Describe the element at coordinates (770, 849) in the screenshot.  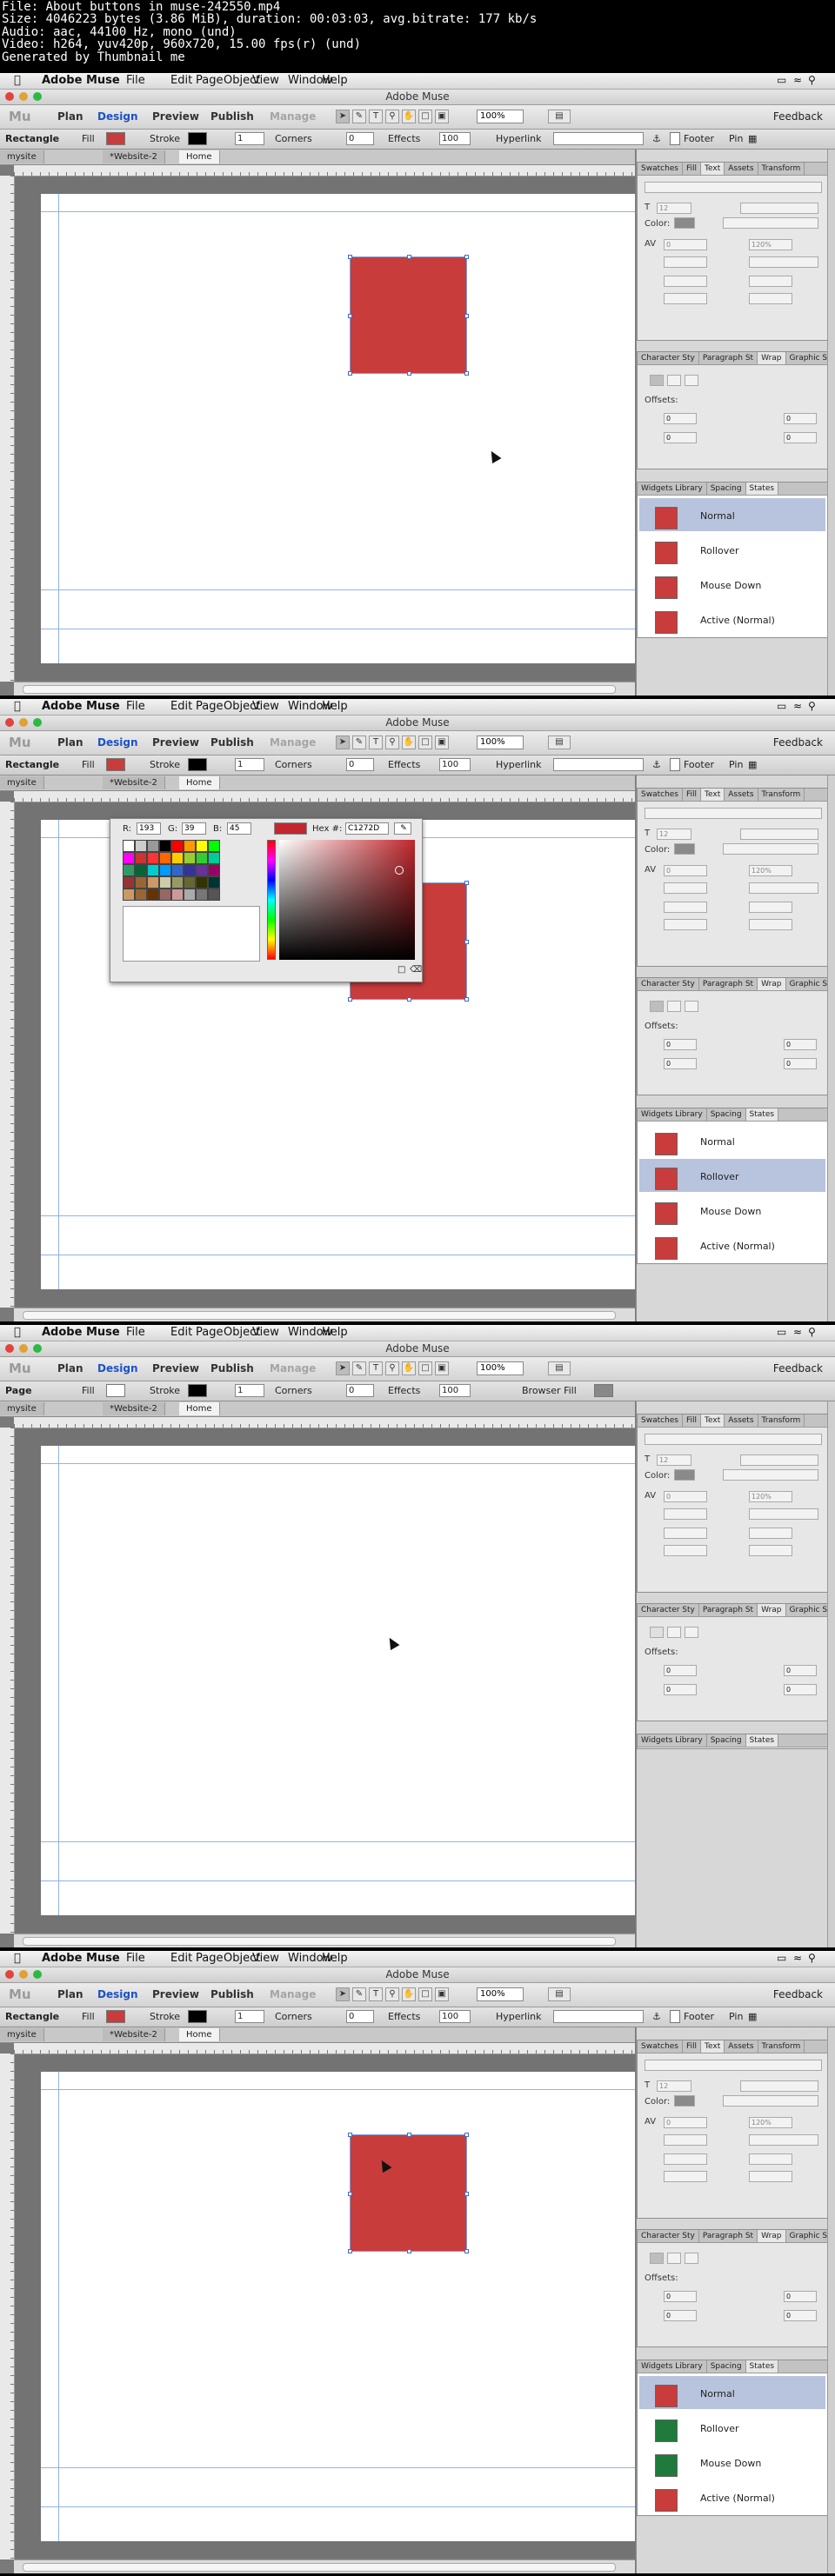
I see `align-buttons` at that location.